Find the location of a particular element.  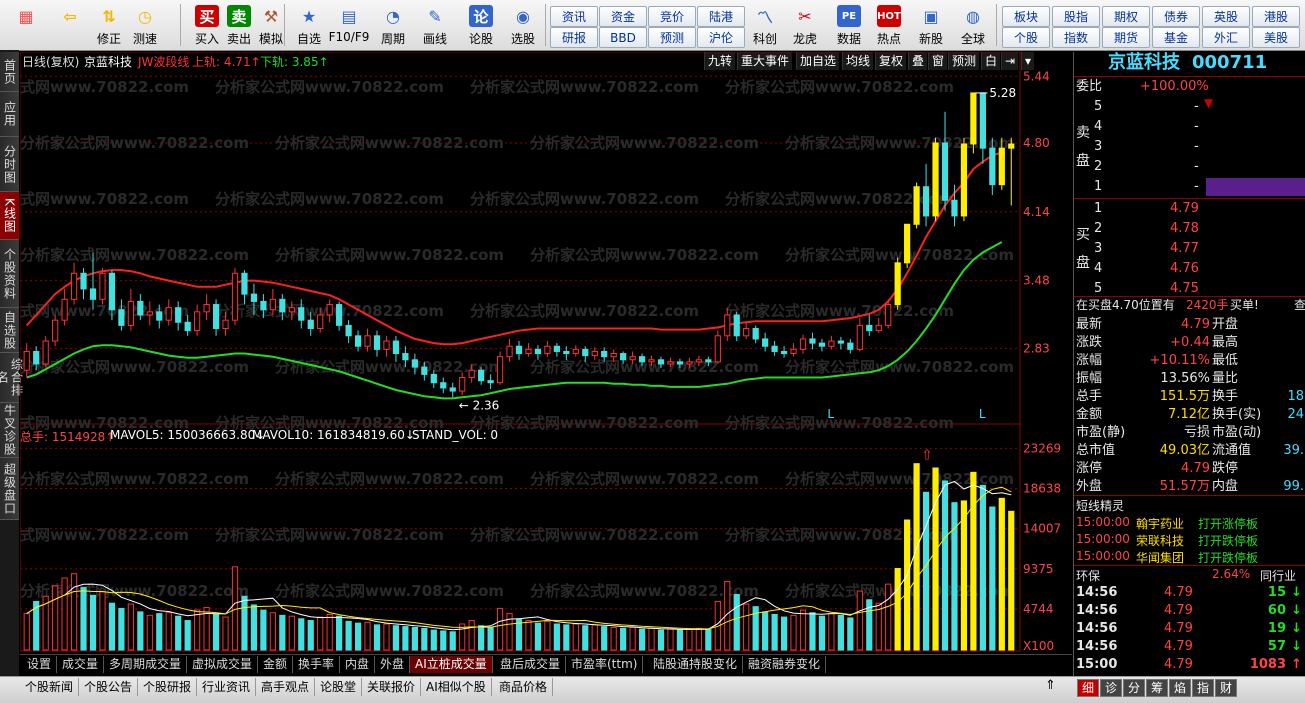

quick-button-0: 资讯 is located at coordinates (574, 16).